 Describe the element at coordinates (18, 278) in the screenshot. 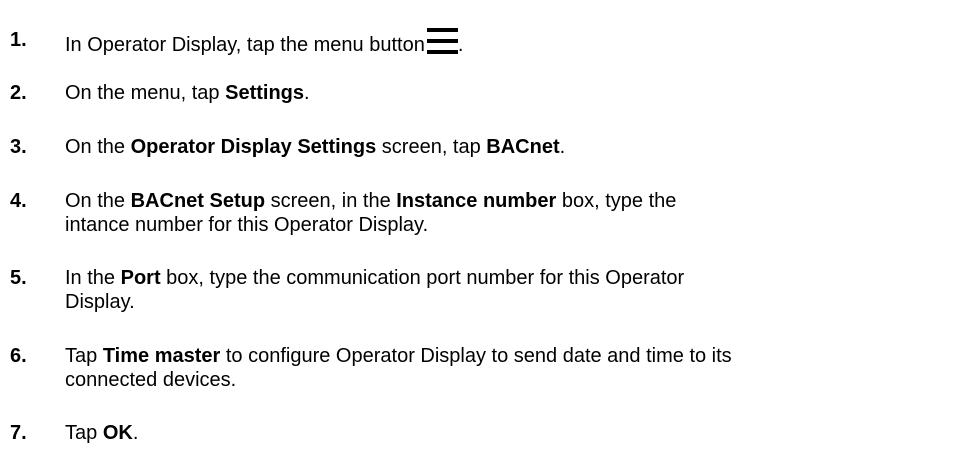

I see `step-number: 5.` at that location.